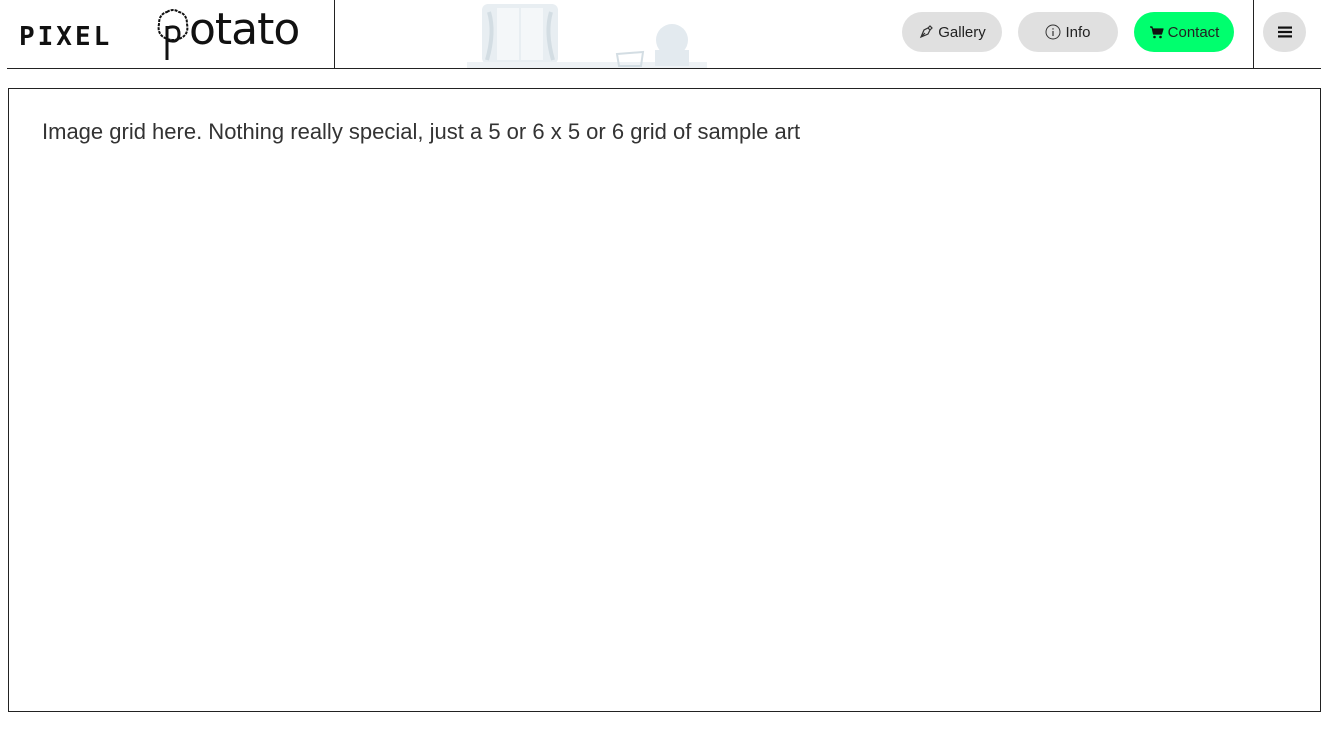  Describe the element at coordinates (587, 36) in the screenshot. I see `hero-pixel-art` at that location.